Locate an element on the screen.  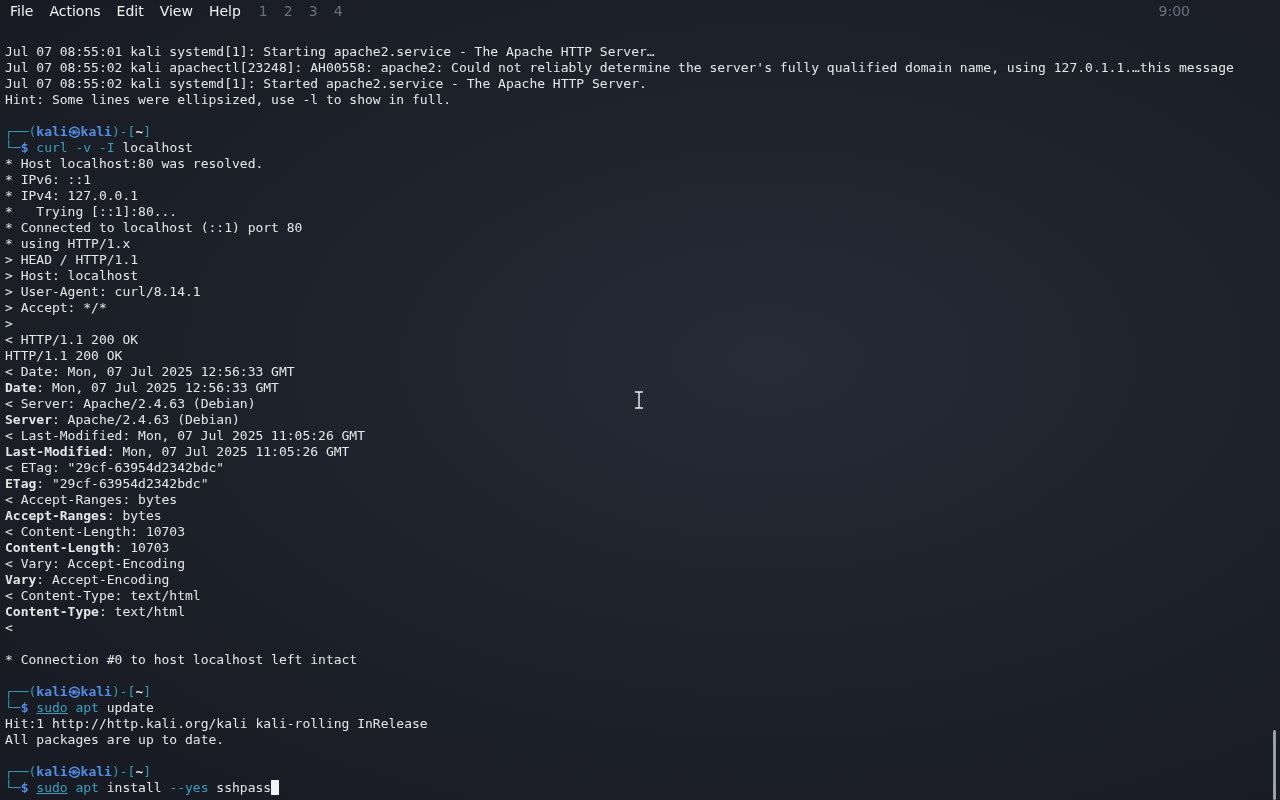
output-line: * Host localhost:80 was resolved. is located at coordinates (134, 164).